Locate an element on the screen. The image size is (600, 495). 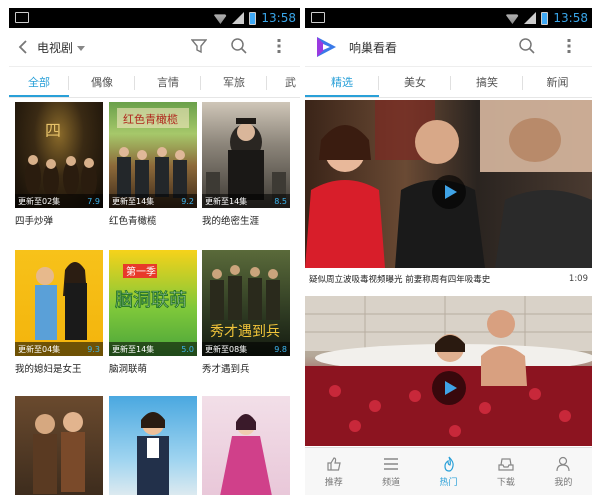
poster-image: 更新至14集 8.5 is located at coordinates (246, 155).